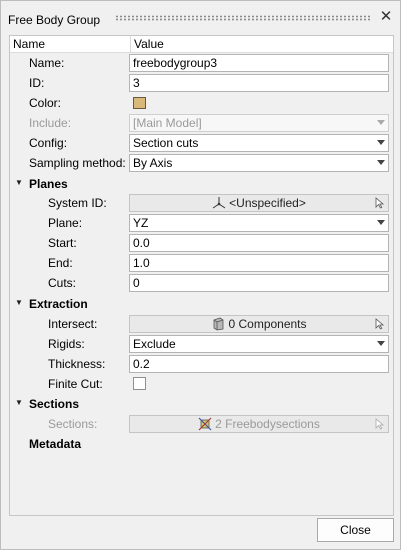 This screenshot has height=550, width=401. Describe the element at coordinates (77, 203) in the screenshot. I see `system-id-label: System ID:` at that location.